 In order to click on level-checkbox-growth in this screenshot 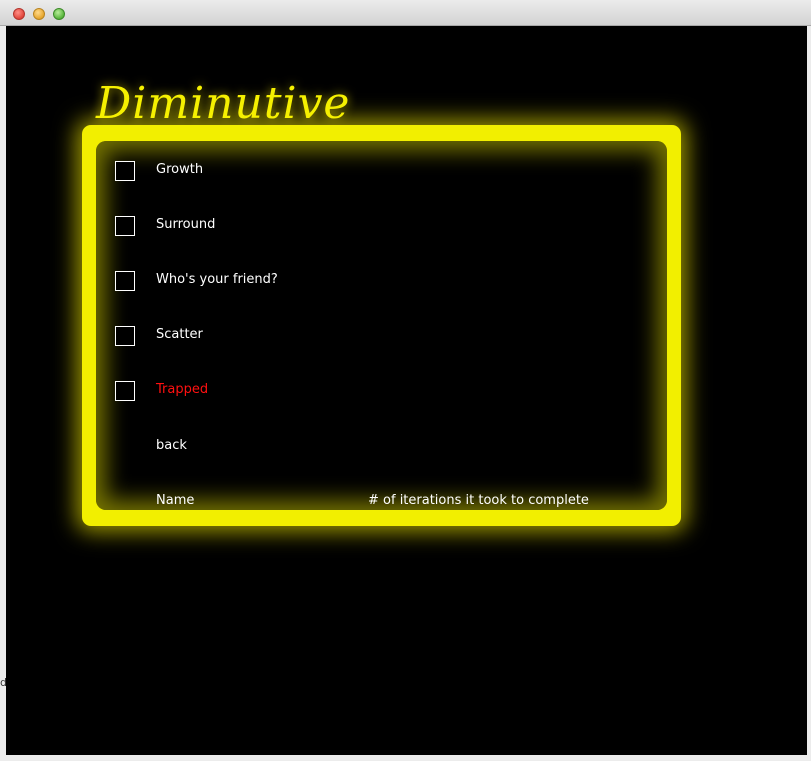, I will do `click(125, 171)`.